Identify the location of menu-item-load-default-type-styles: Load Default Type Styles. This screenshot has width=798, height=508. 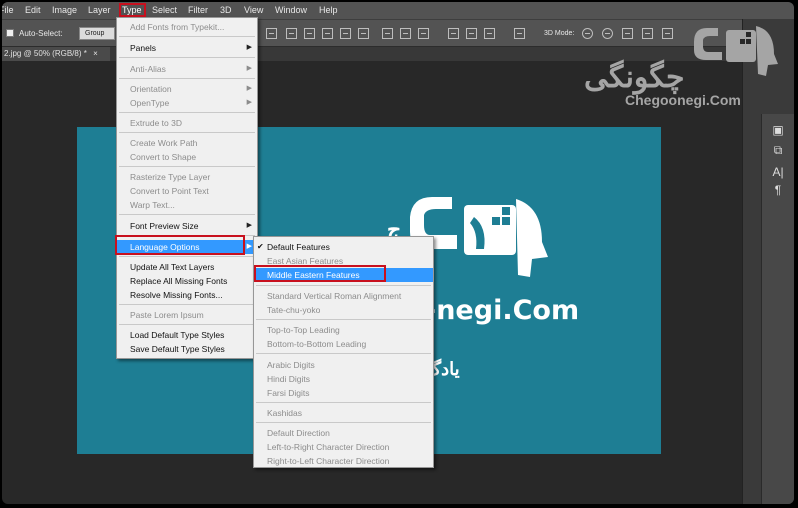
(187, 335).